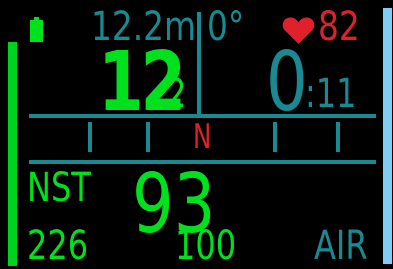 This screenshot has width=393, height=269. I want to click on dive-time-min-text: 0, so click(287, 82).